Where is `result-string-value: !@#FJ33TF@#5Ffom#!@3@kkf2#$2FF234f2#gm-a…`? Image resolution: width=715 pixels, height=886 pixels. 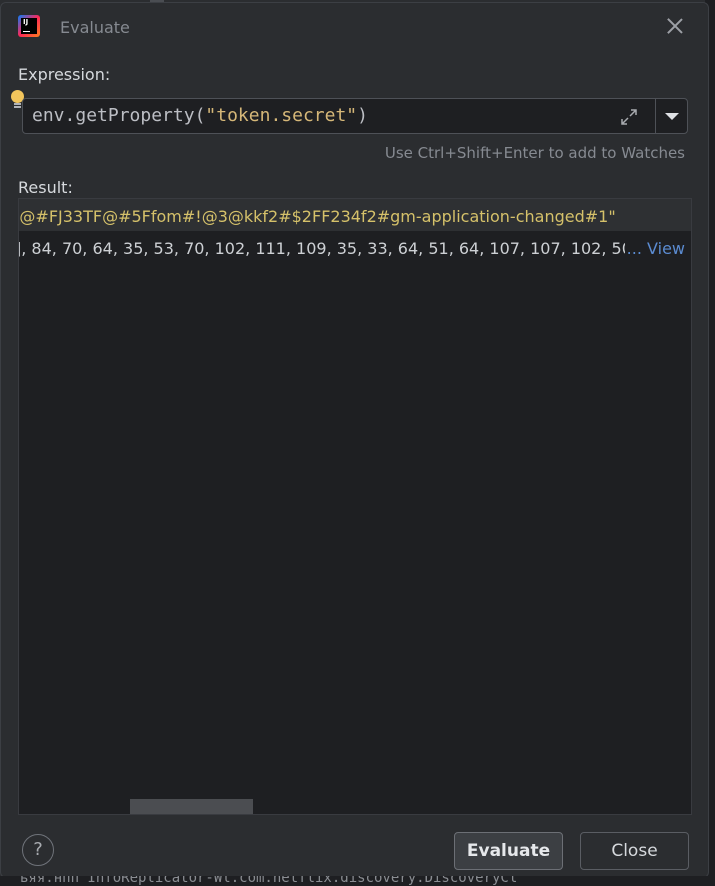
result-string-value: !@#FJ33TF@#5Ffom#!@3@kkf2#$2FF234f2#gm-a… is located at coordinates (317, 216).